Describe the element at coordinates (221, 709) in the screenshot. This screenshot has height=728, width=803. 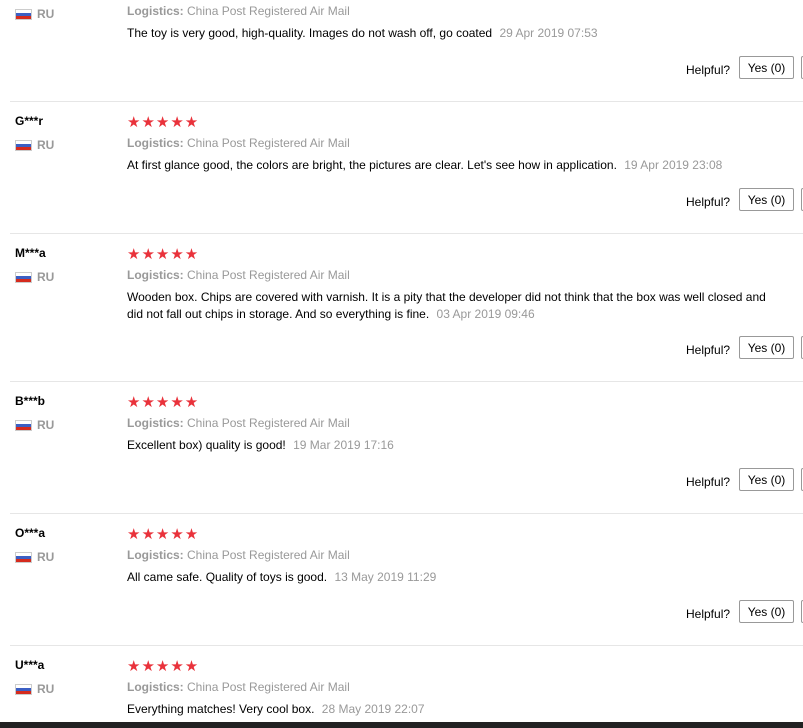
I see `review-text: Everything matches! Very cool box.` at that location.